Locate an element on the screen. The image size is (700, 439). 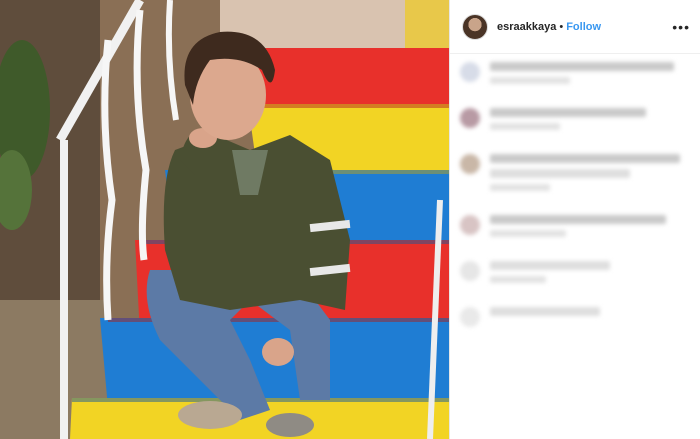
profile-avatar is located at coordinates (475, 26).